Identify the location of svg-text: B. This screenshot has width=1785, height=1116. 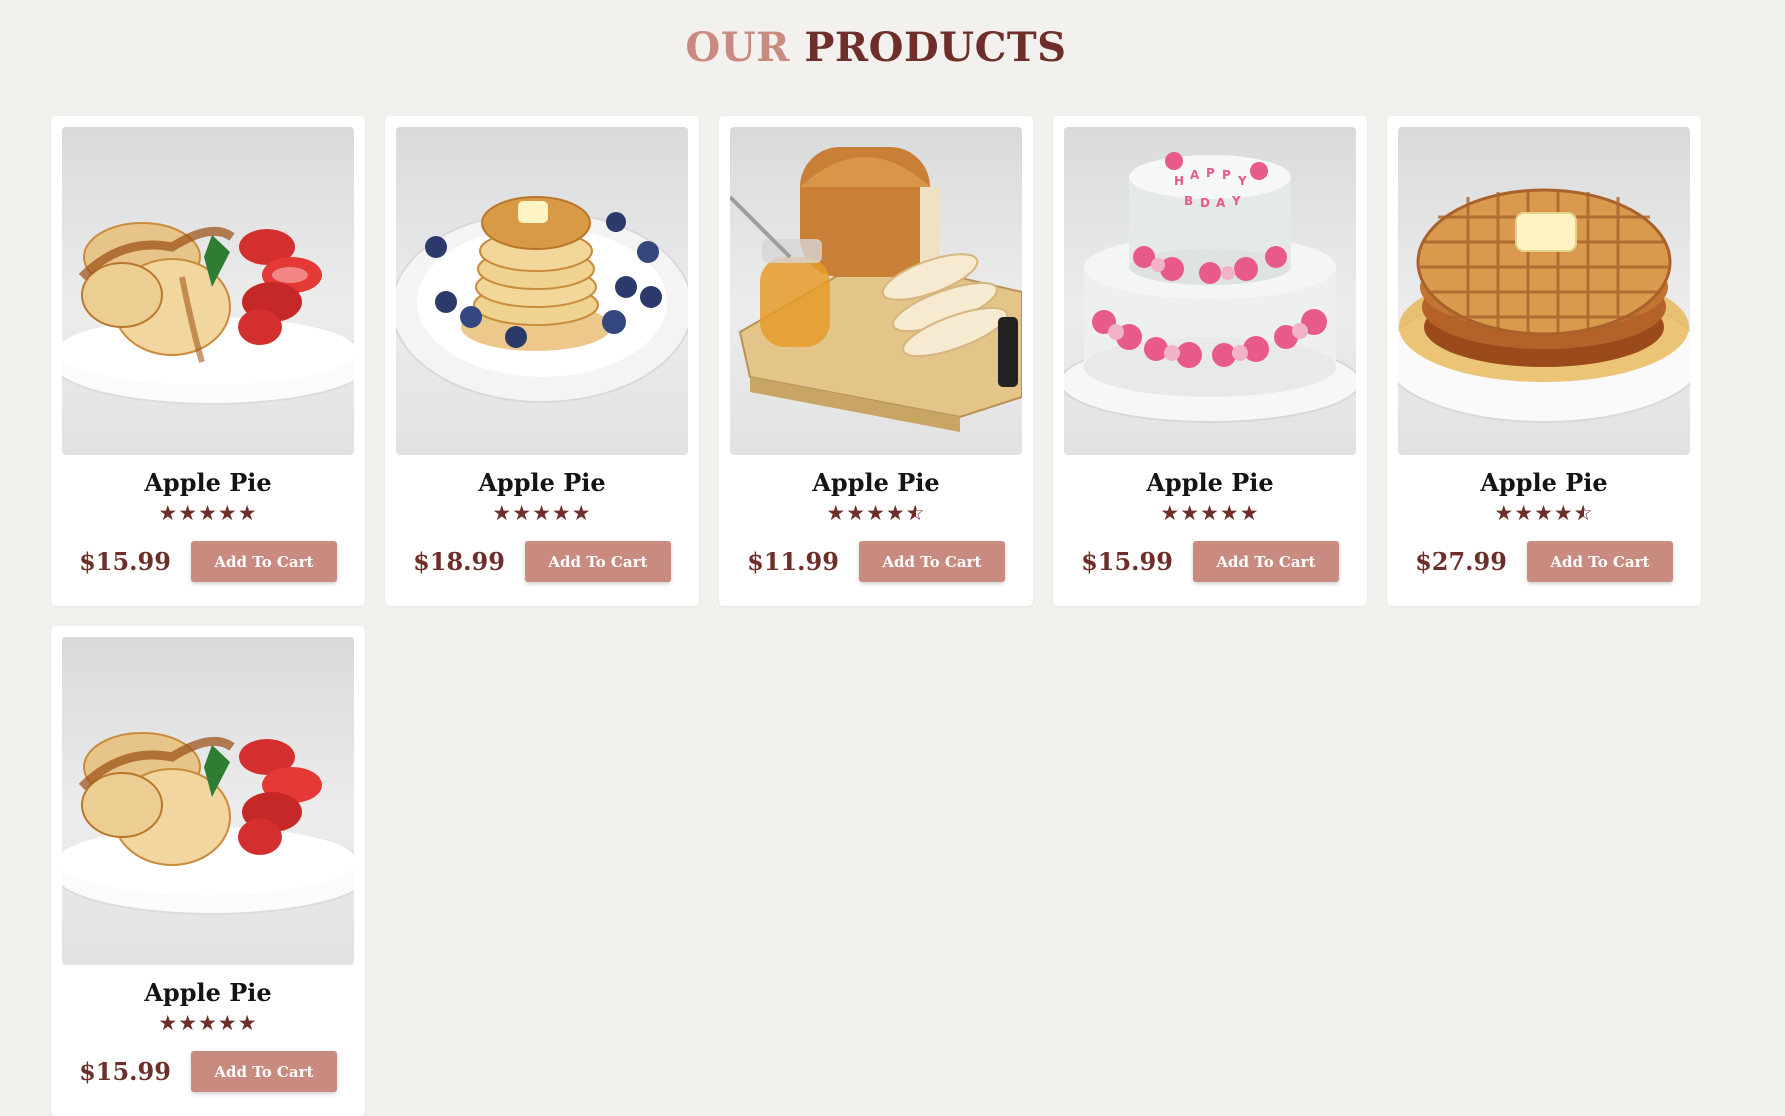
(1188, 201).